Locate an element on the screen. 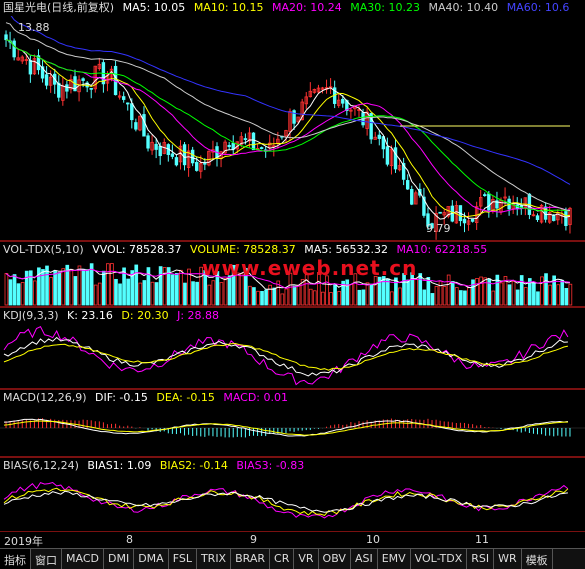 Image resolution: width=585 pixels, height=569 pixels. tab-9: VR is located at coordinates (306, 559).